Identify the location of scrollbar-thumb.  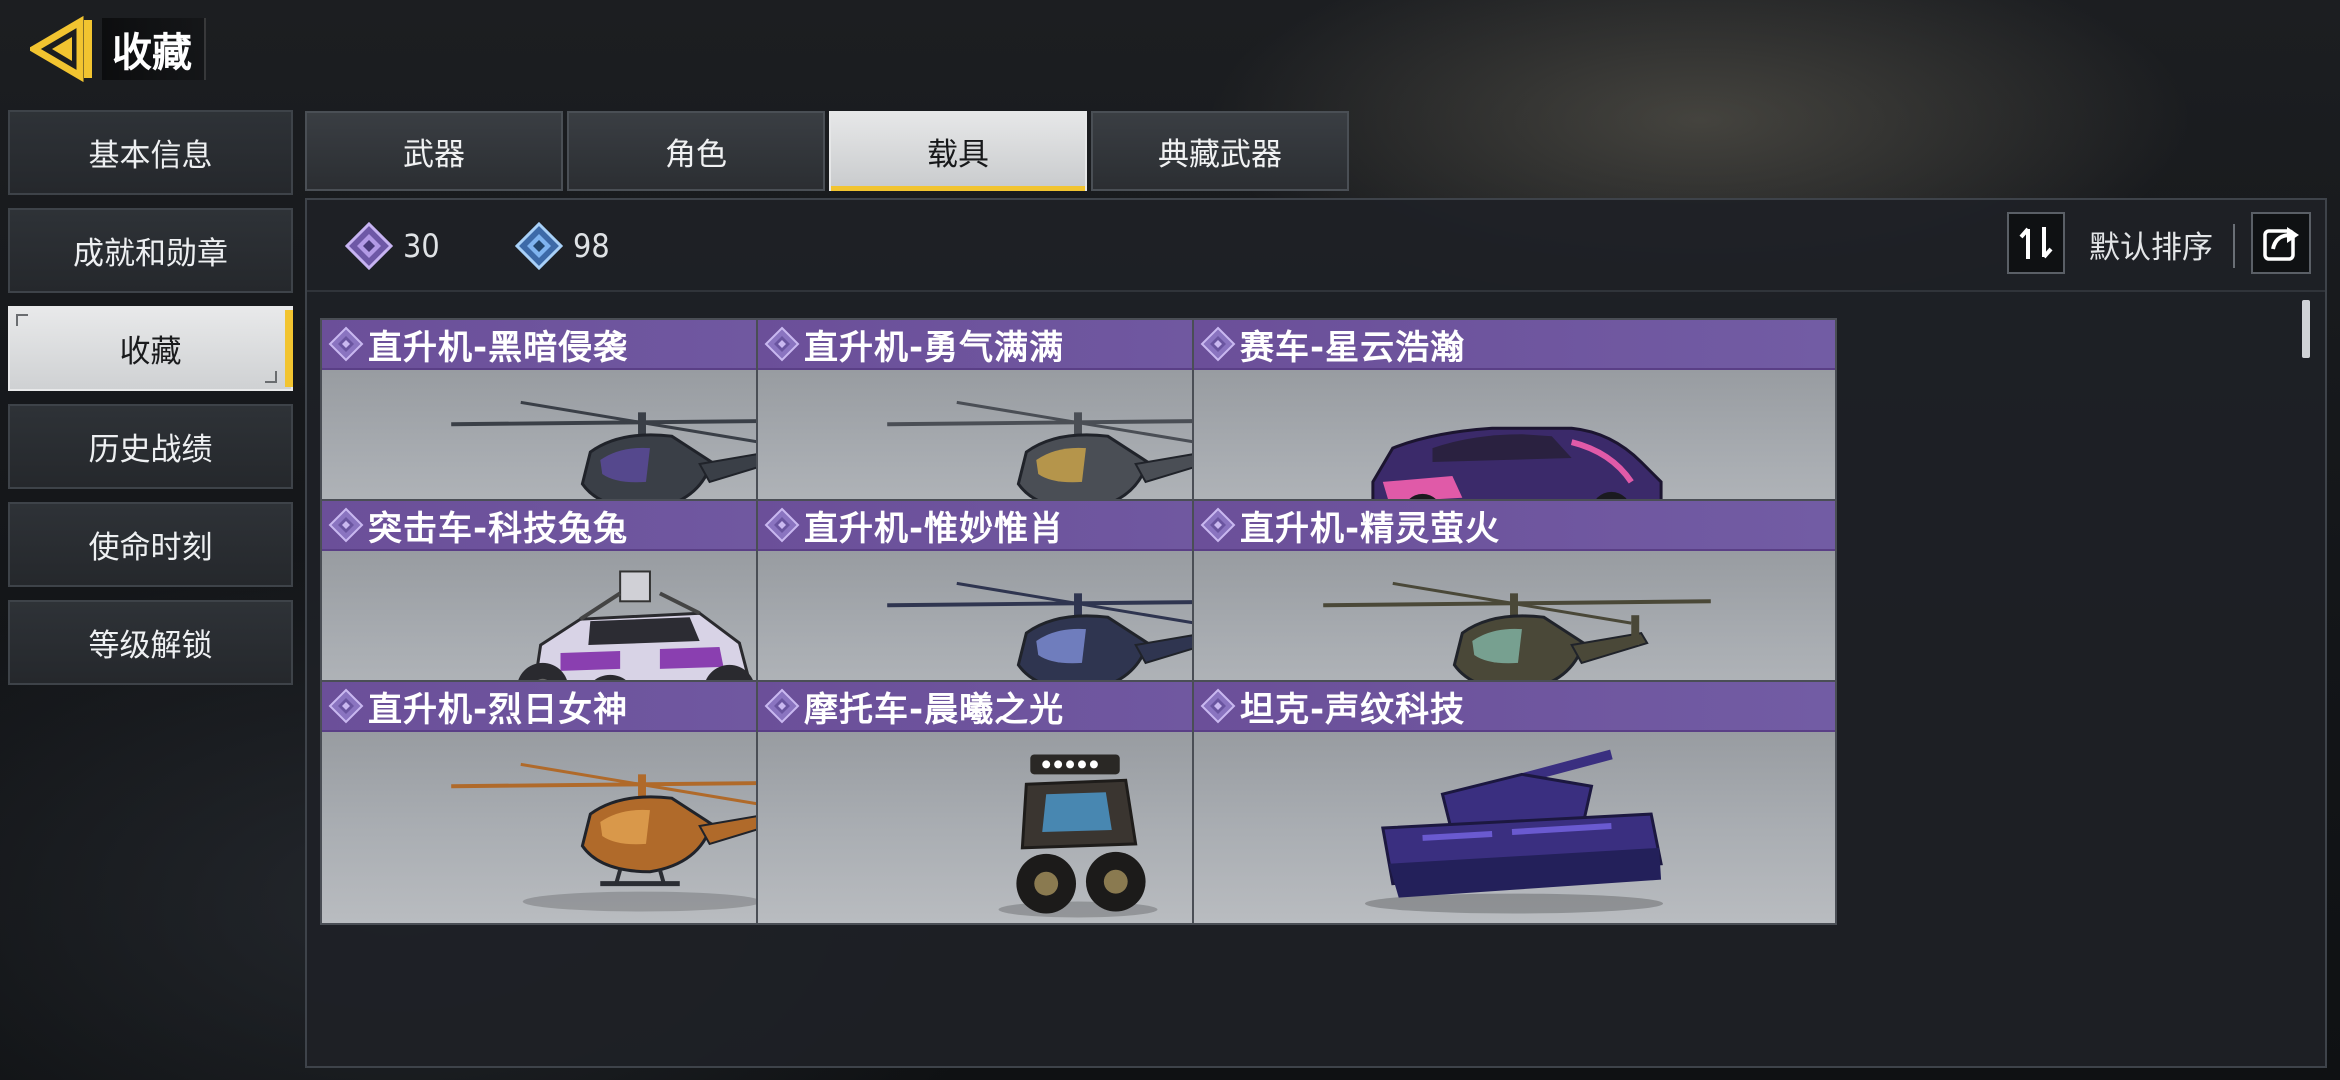
(2306, 329).